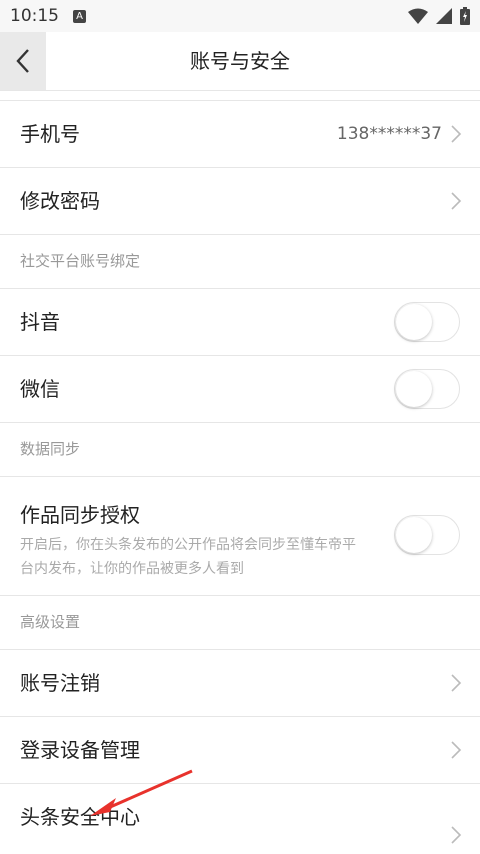  What do you see at coordinates (465, 16) in the screenshot?
I see `battery-icon` at bounding box center [465, 16].